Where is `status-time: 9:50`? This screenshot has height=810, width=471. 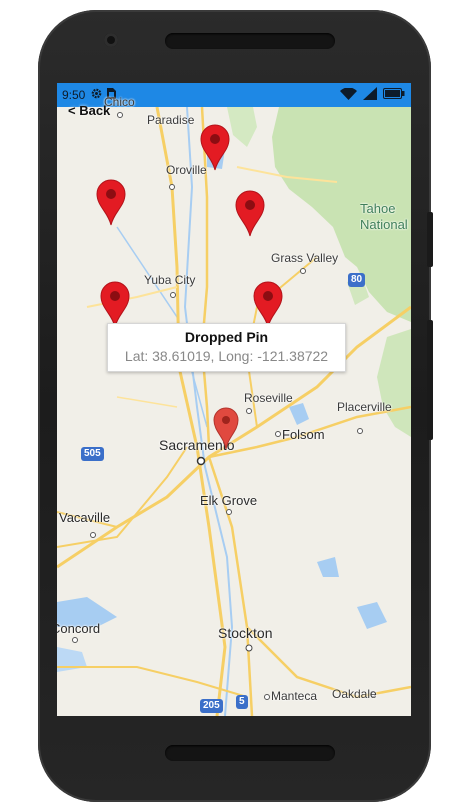 status-time: 9:50 is located at coordinates (74, 95).